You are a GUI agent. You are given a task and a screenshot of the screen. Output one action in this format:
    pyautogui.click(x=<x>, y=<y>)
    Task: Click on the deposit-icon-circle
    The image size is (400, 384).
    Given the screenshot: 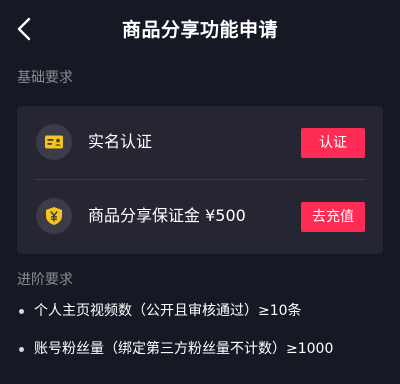 What is the action you would take?
    pyautogui.click(x=54, y=216)
    